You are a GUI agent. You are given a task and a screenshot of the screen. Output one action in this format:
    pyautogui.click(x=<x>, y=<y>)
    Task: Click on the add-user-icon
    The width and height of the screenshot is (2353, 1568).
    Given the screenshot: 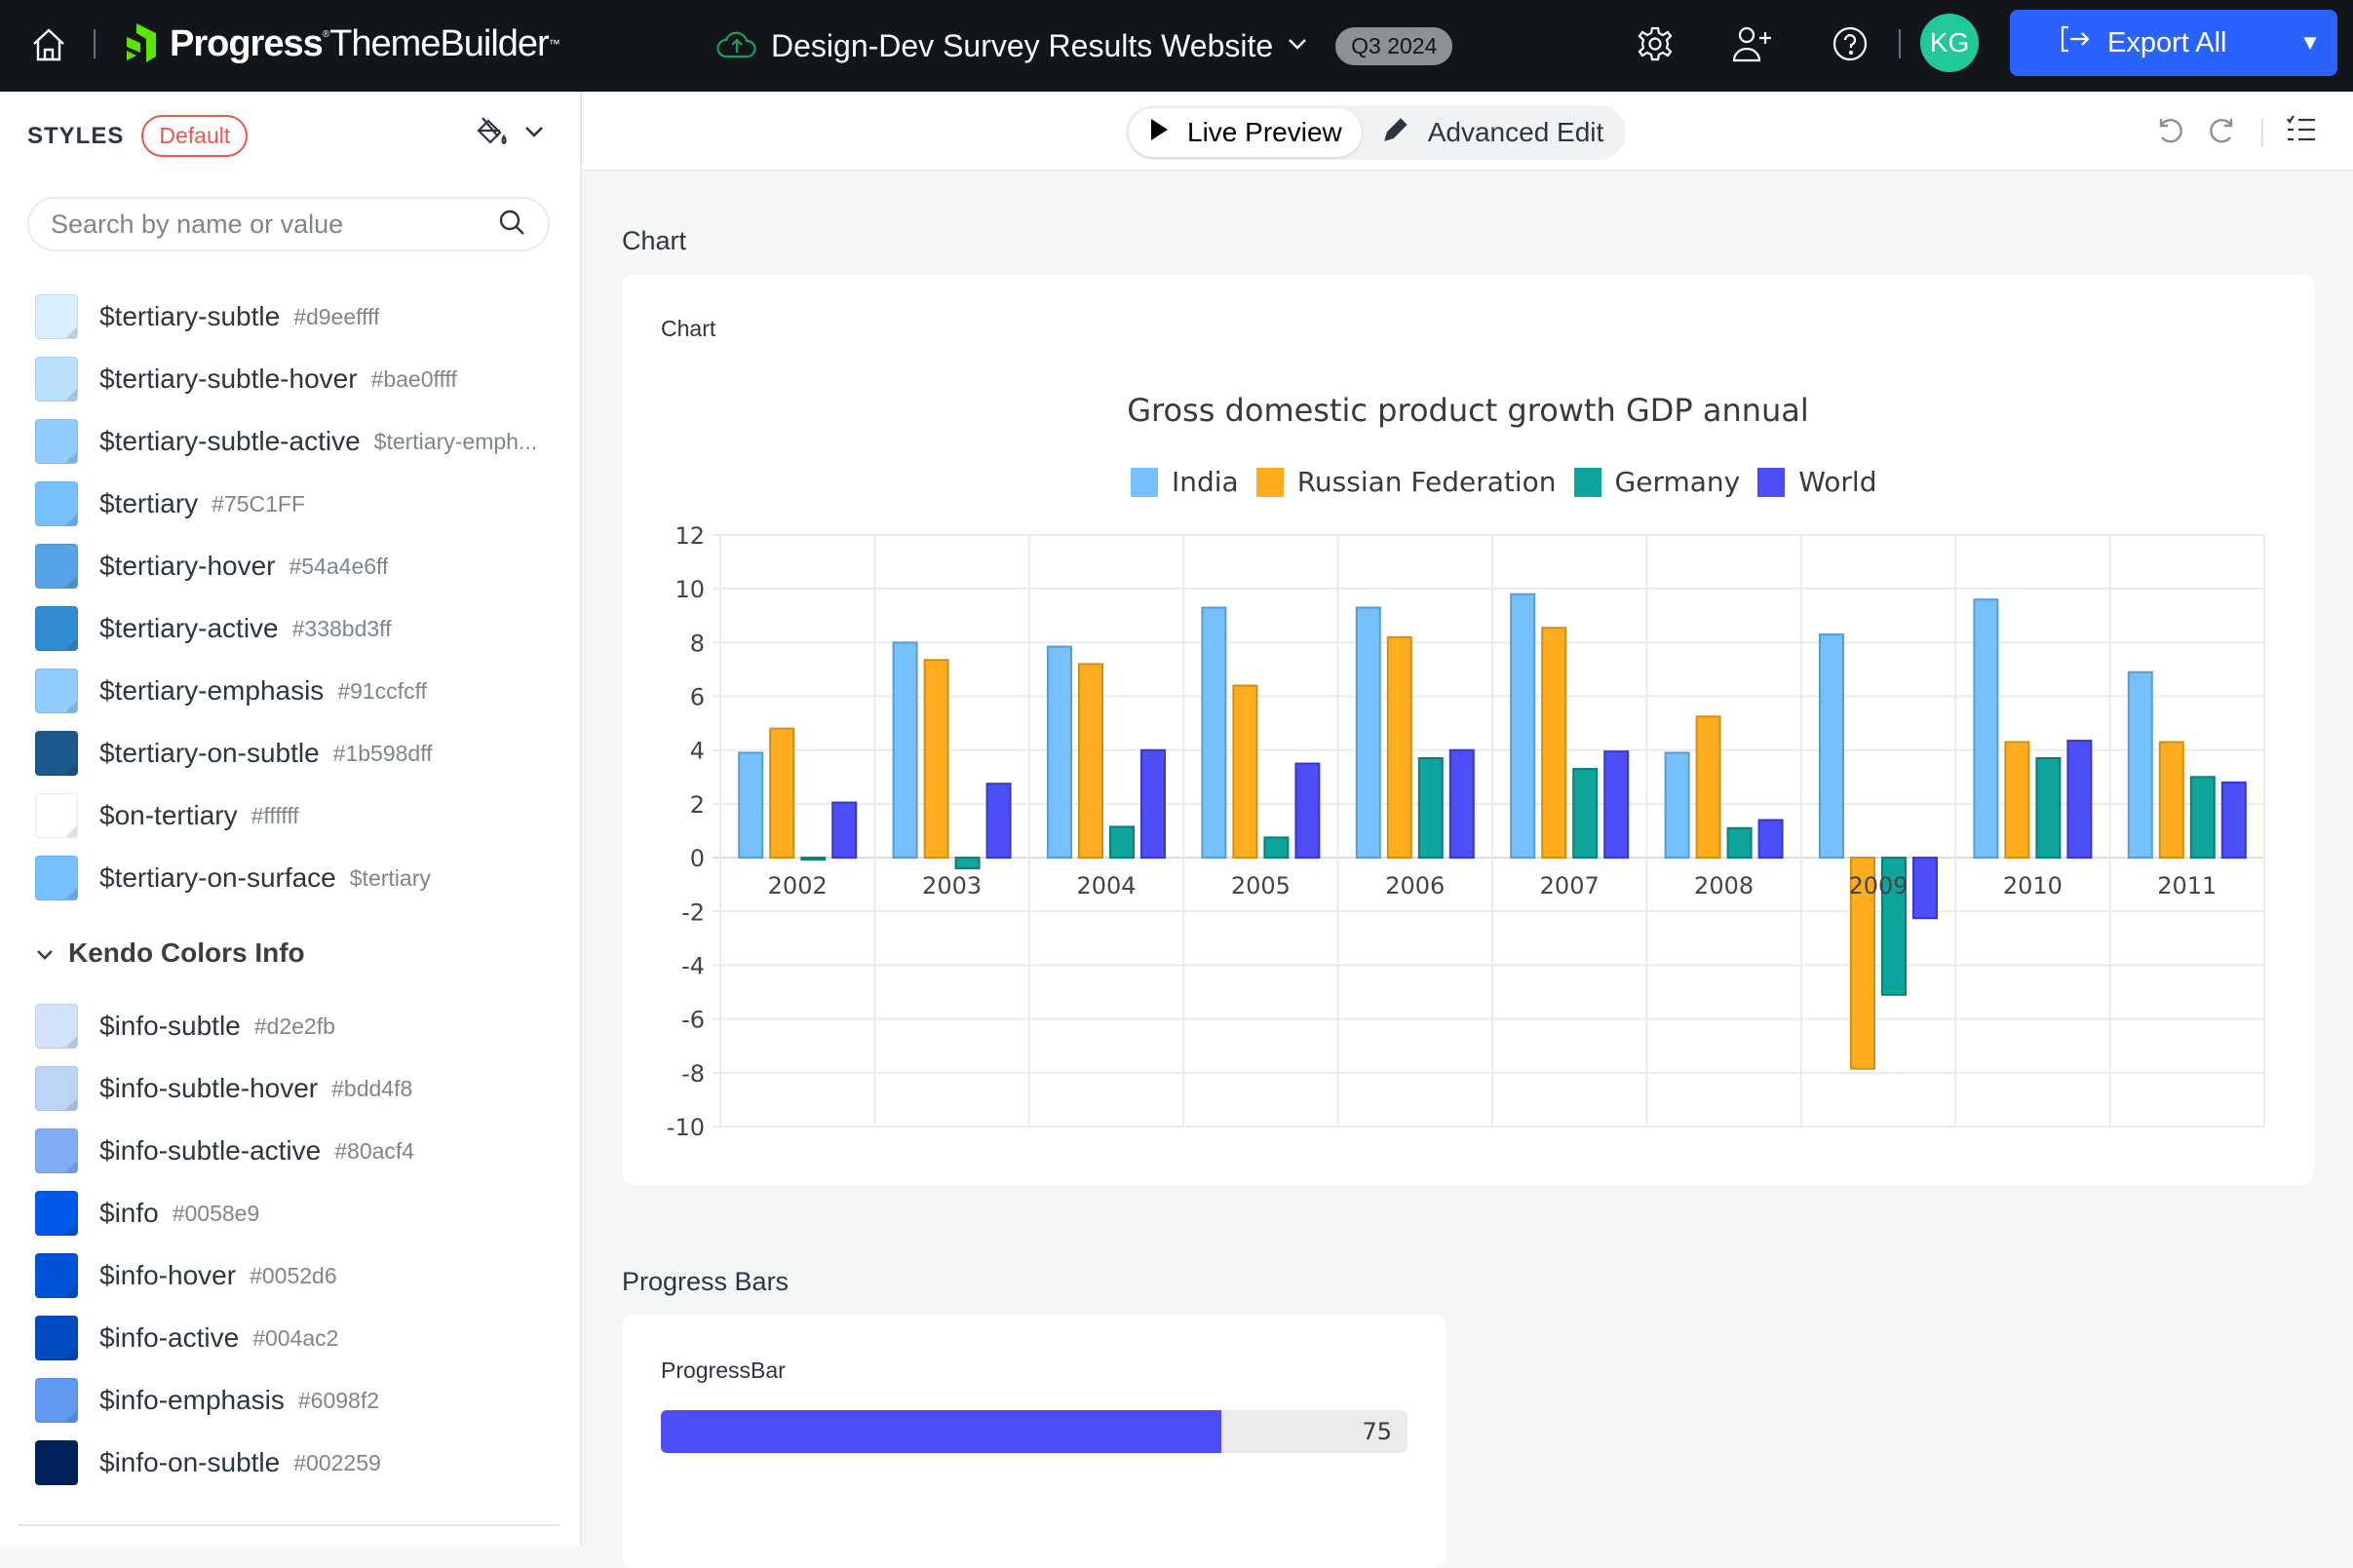 What is the action you would take?
    pyautogui.click(x=1751, y=44)
    